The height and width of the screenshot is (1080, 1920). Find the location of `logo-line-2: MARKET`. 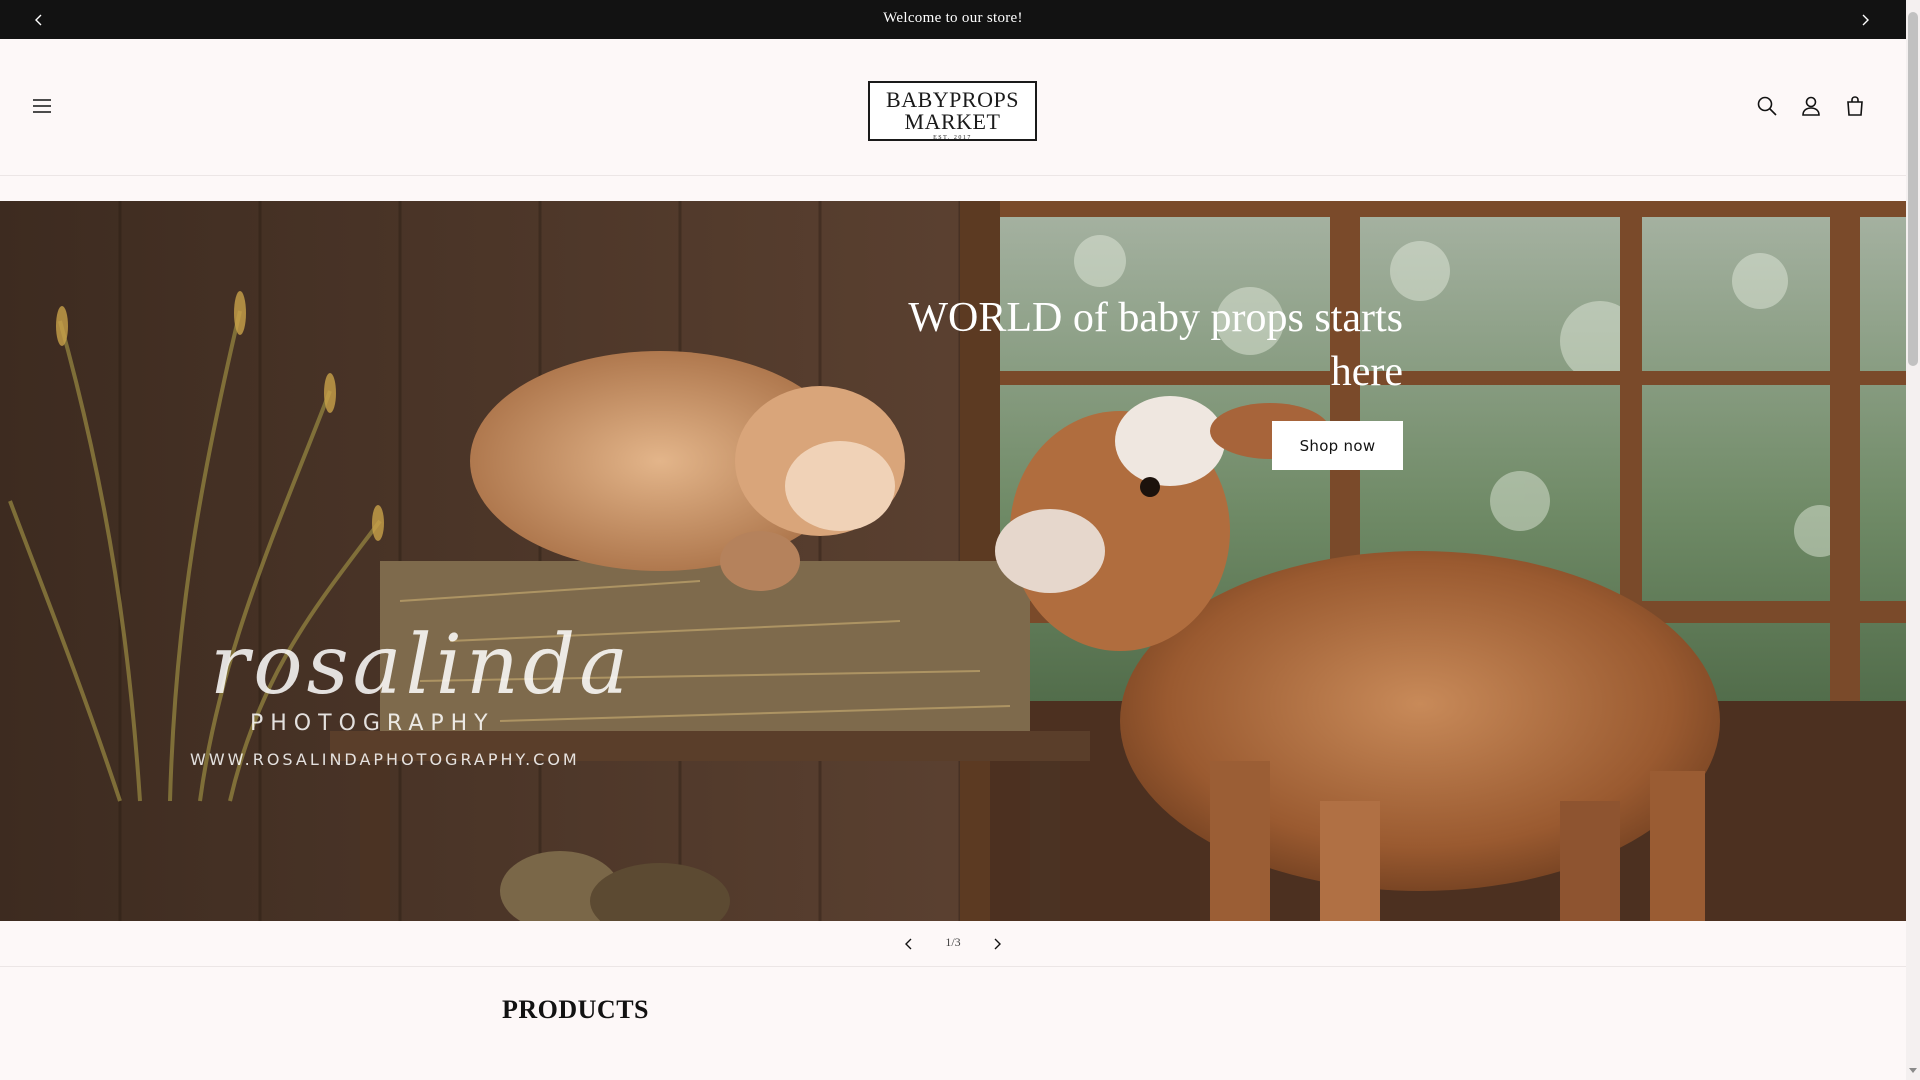

logo-line-2: MARKET is located at coordinates (952, 121).